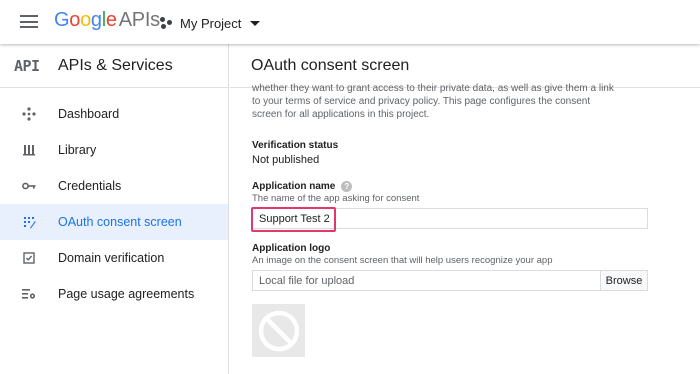 The width and height of the screenshot is (700, 374). What do you see at coordinates (29, 21) in the screenshot?
I see `hamburger-menu-icon` at bounding box center [29, 21].